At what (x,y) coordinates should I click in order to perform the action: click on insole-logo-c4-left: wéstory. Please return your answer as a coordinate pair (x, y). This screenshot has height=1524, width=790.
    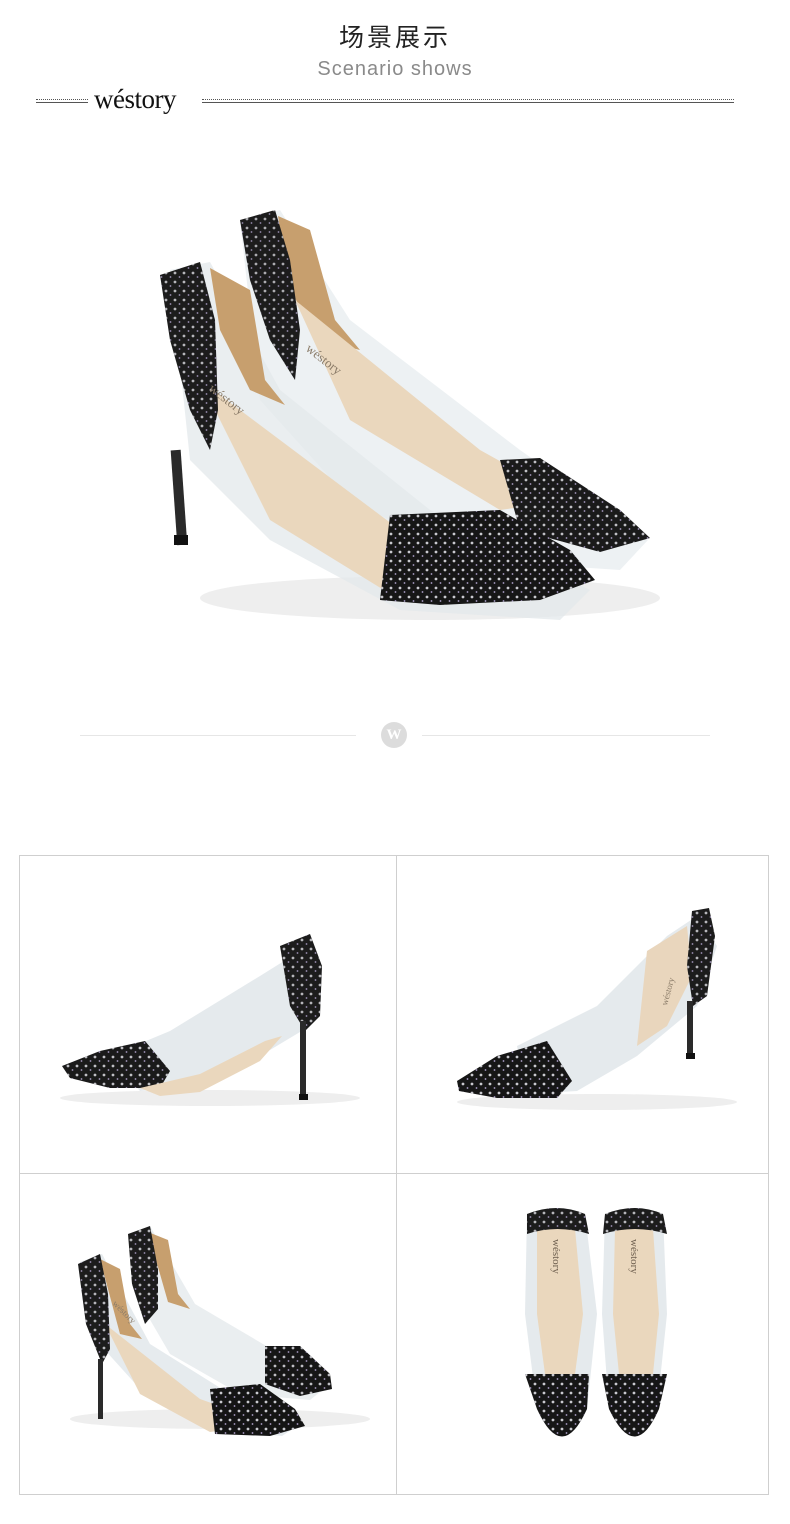
    Looking at the image, I should click on (556, 1256).